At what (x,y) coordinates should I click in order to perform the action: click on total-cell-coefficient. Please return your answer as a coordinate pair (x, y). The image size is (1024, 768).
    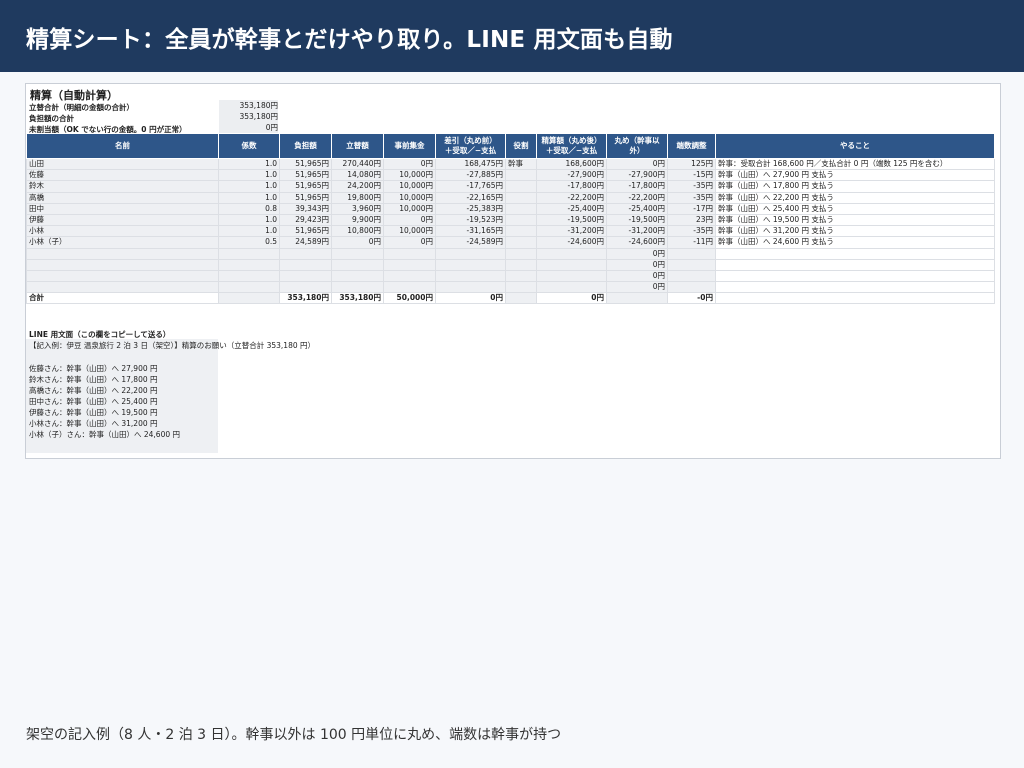
    Looking at the image, I should click on (249, 298).